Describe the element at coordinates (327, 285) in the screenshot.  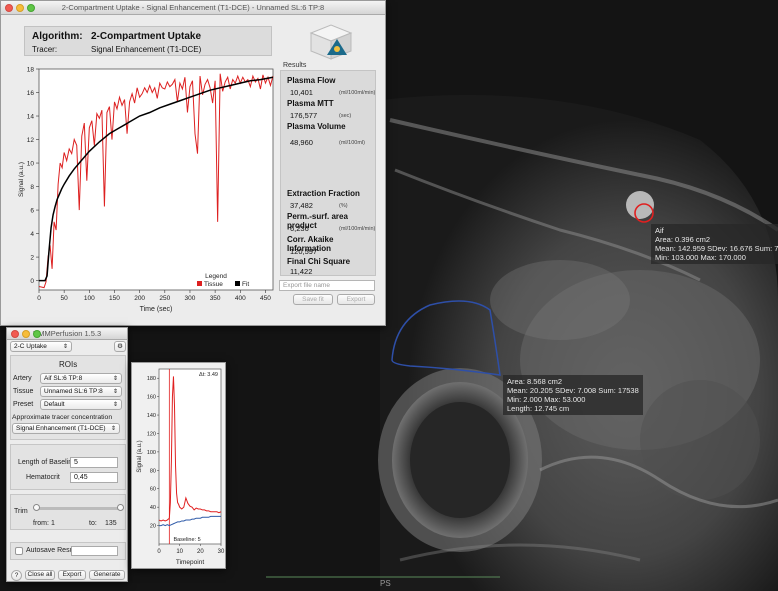
I see `export-filename-input: Export file name` at that location.